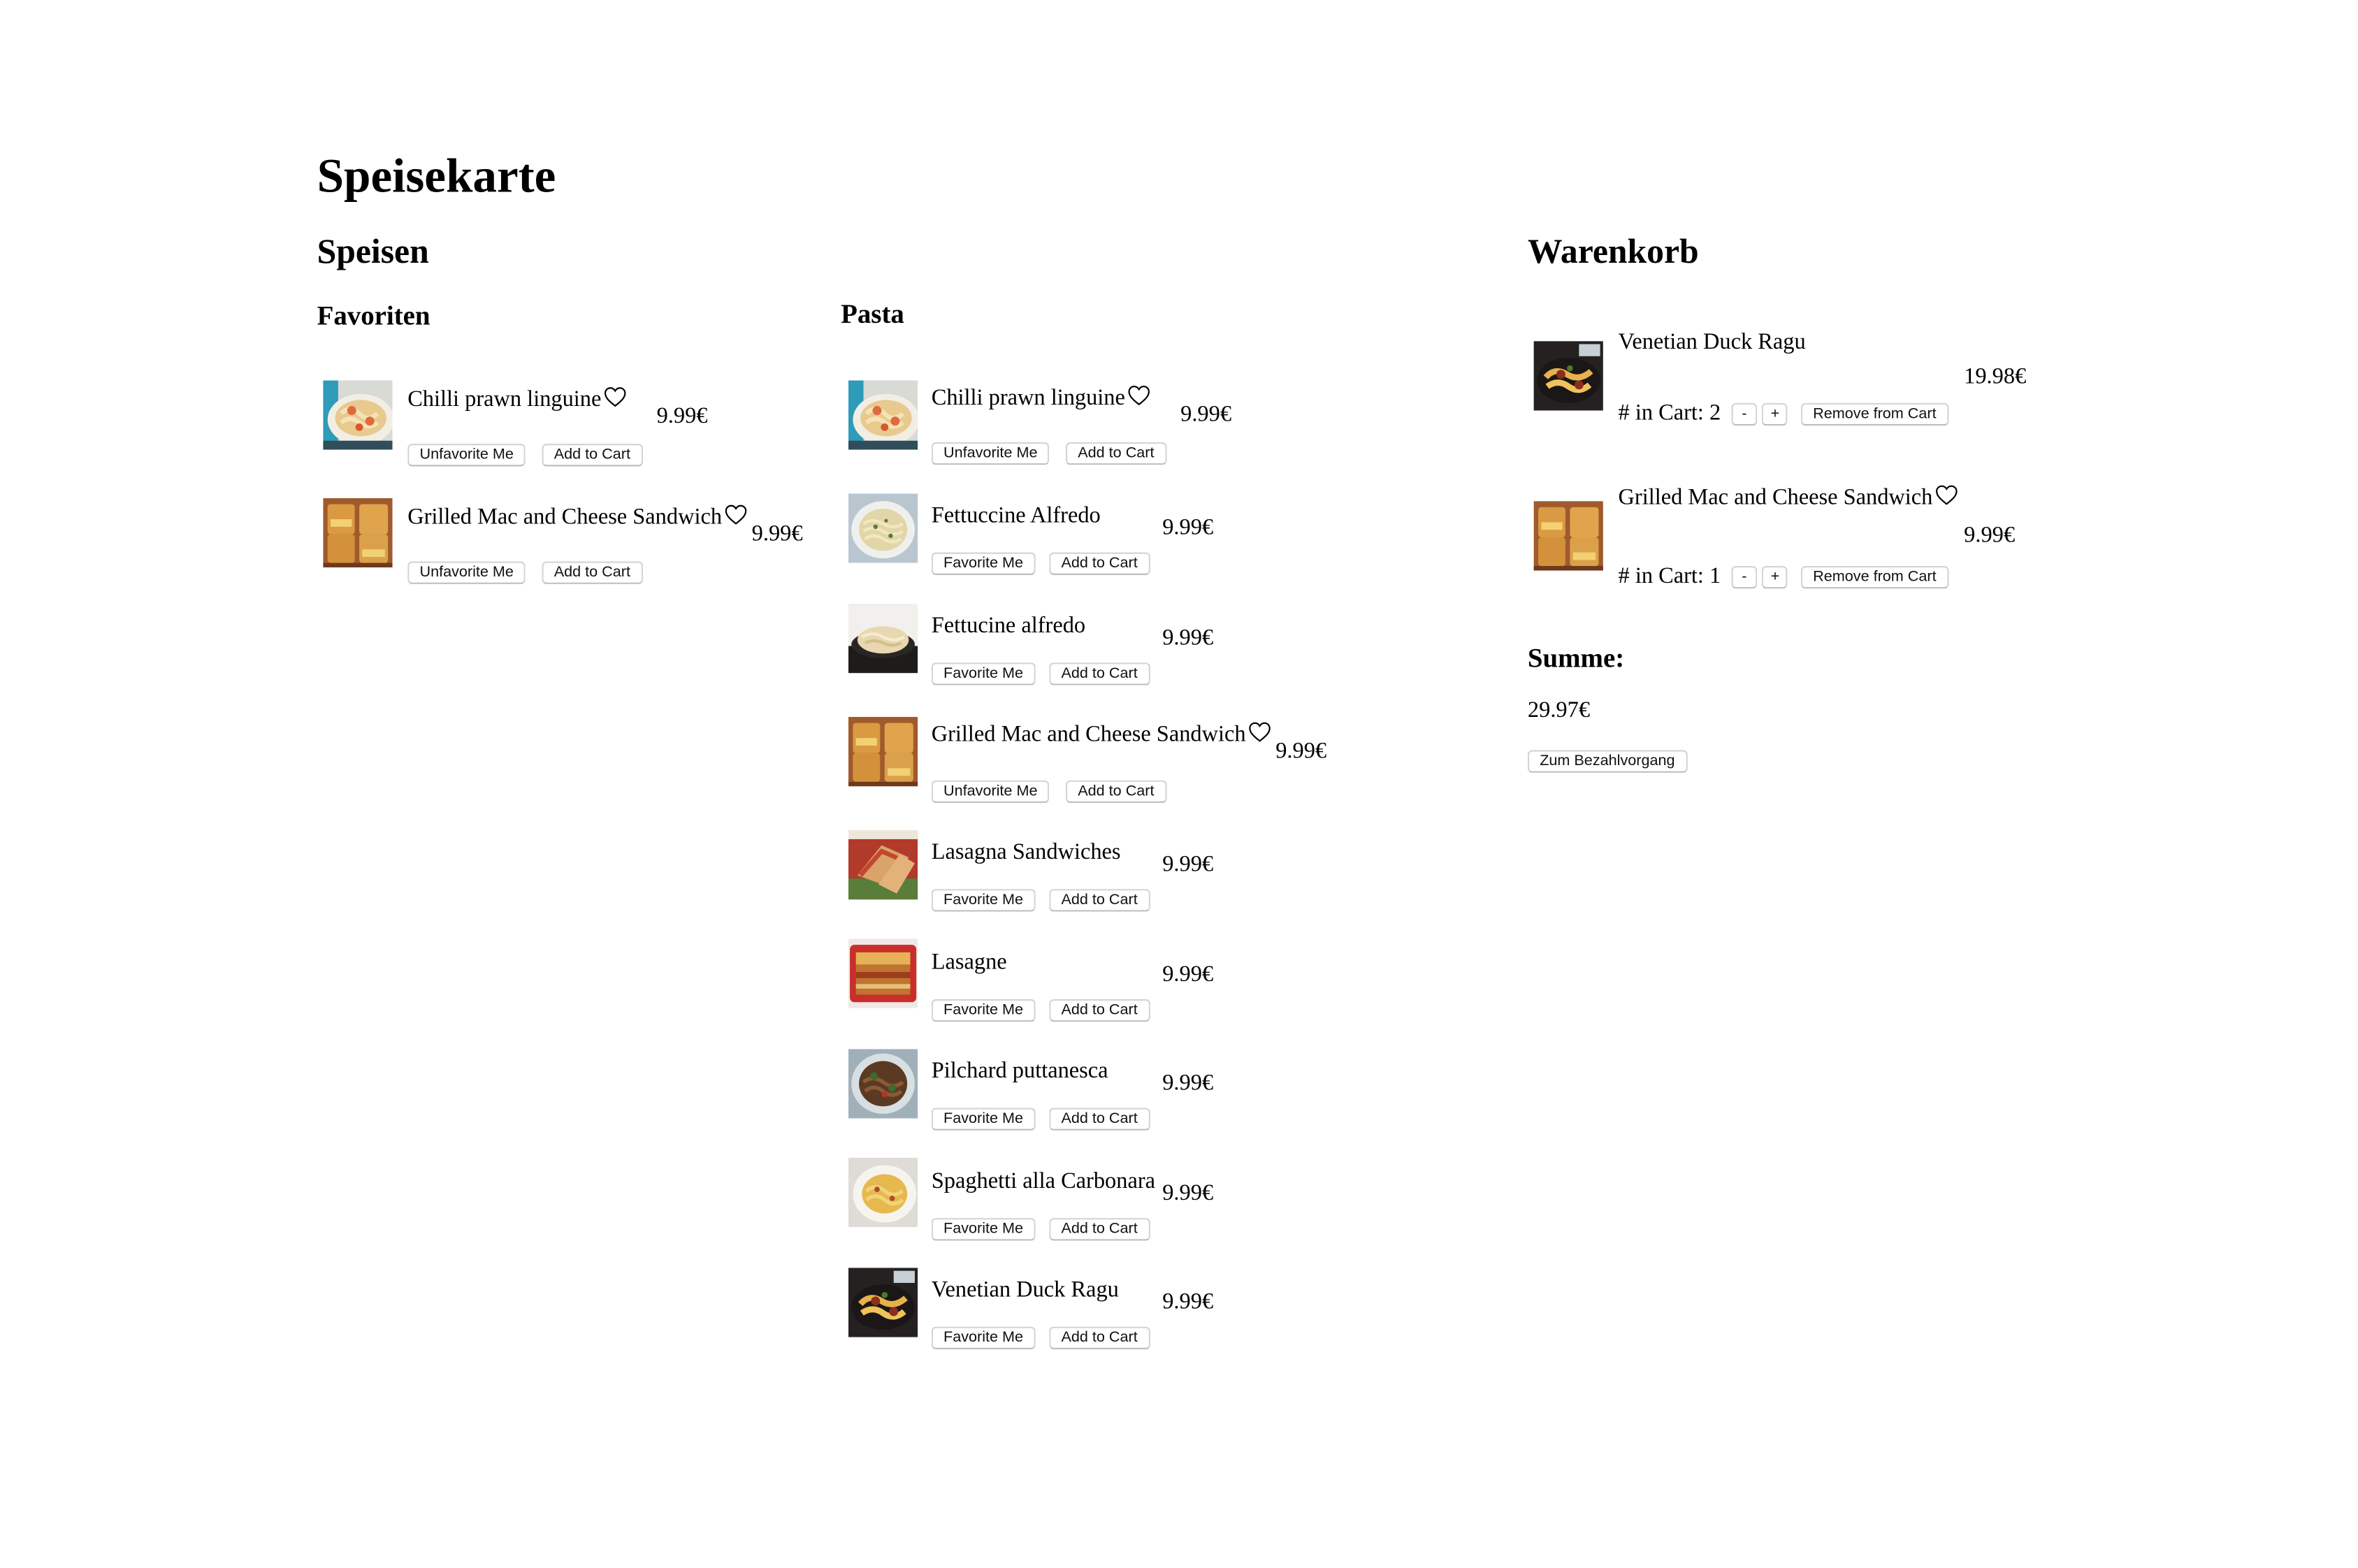 The image size is (2358, 1568). Describe the element at coordinates (969, 962) in the screenshot. I see `item-name: Lasagne` at that location.